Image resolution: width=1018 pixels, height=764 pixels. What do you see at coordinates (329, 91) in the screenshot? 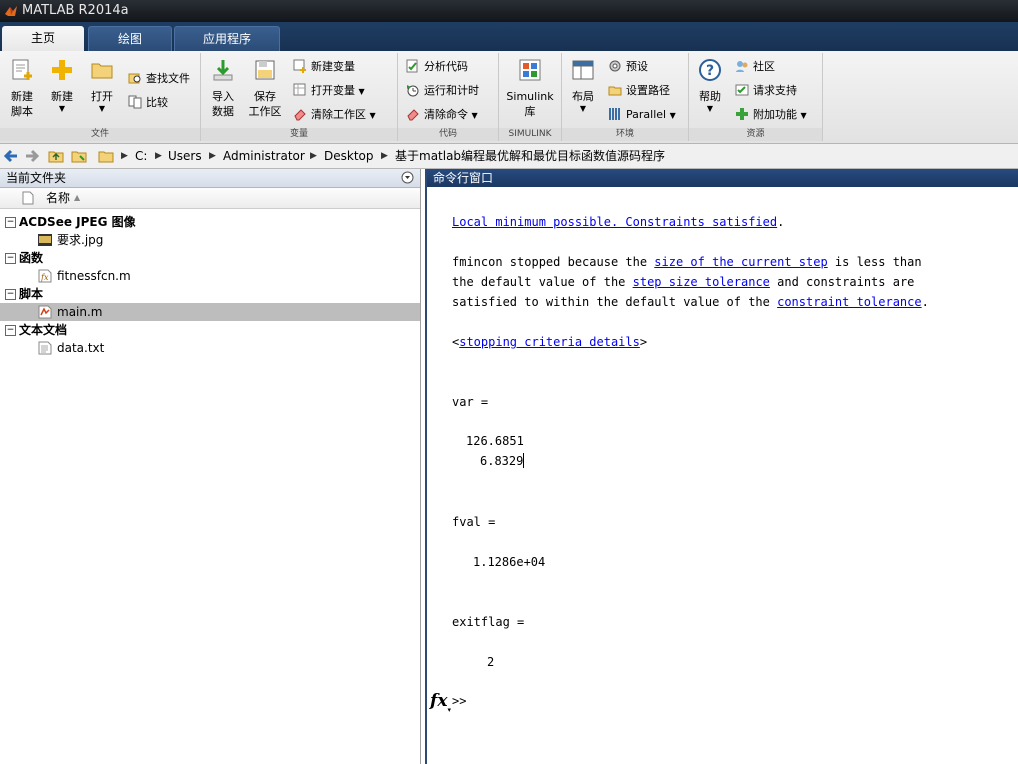
I see `open-variable-button: 打开变量 ▼` at bounding box center [329, 91].